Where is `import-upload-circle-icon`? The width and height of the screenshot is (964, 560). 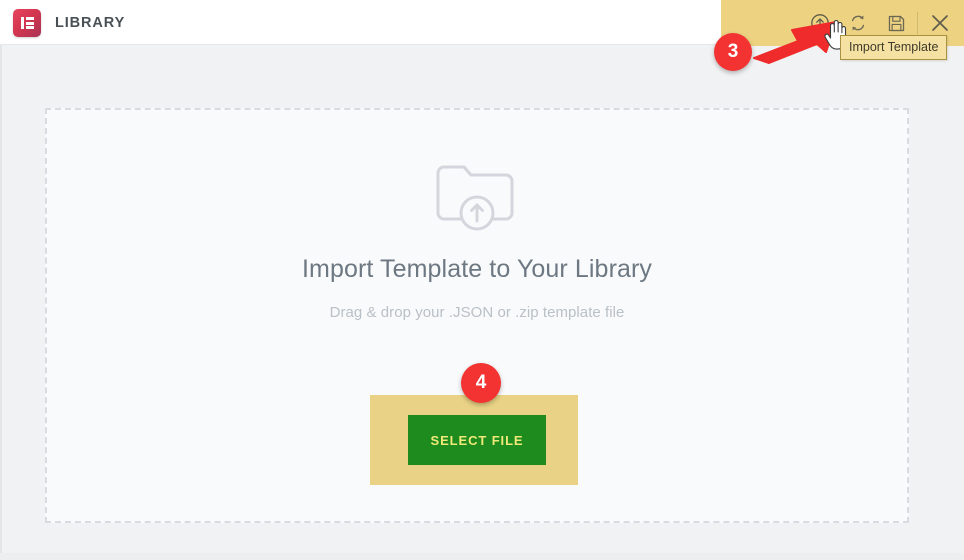
import-upload-circle-icon is located at coordinates (820, 23).